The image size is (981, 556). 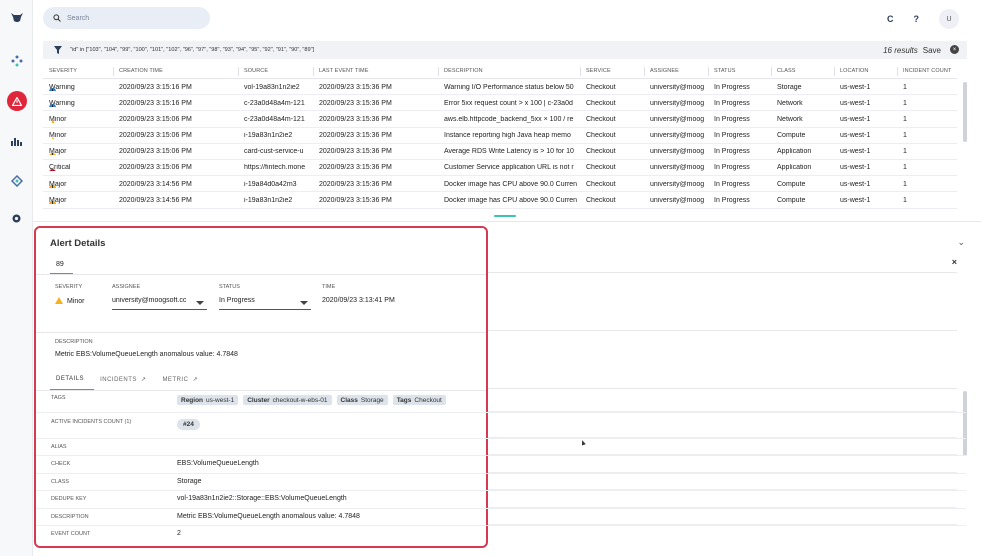 What do you see at coordinates (789, 87) in the screenshot?
I see `table-cell: Storage` at bounding box center [789, 87].